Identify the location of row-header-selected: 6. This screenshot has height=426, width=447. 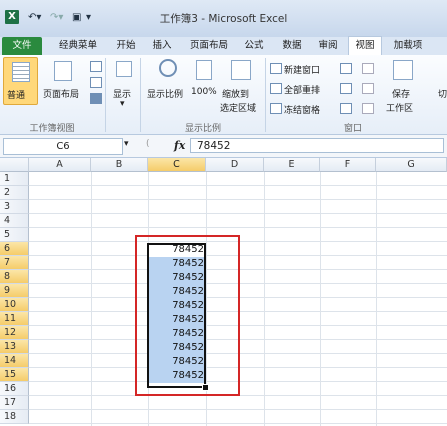
(14, 249).